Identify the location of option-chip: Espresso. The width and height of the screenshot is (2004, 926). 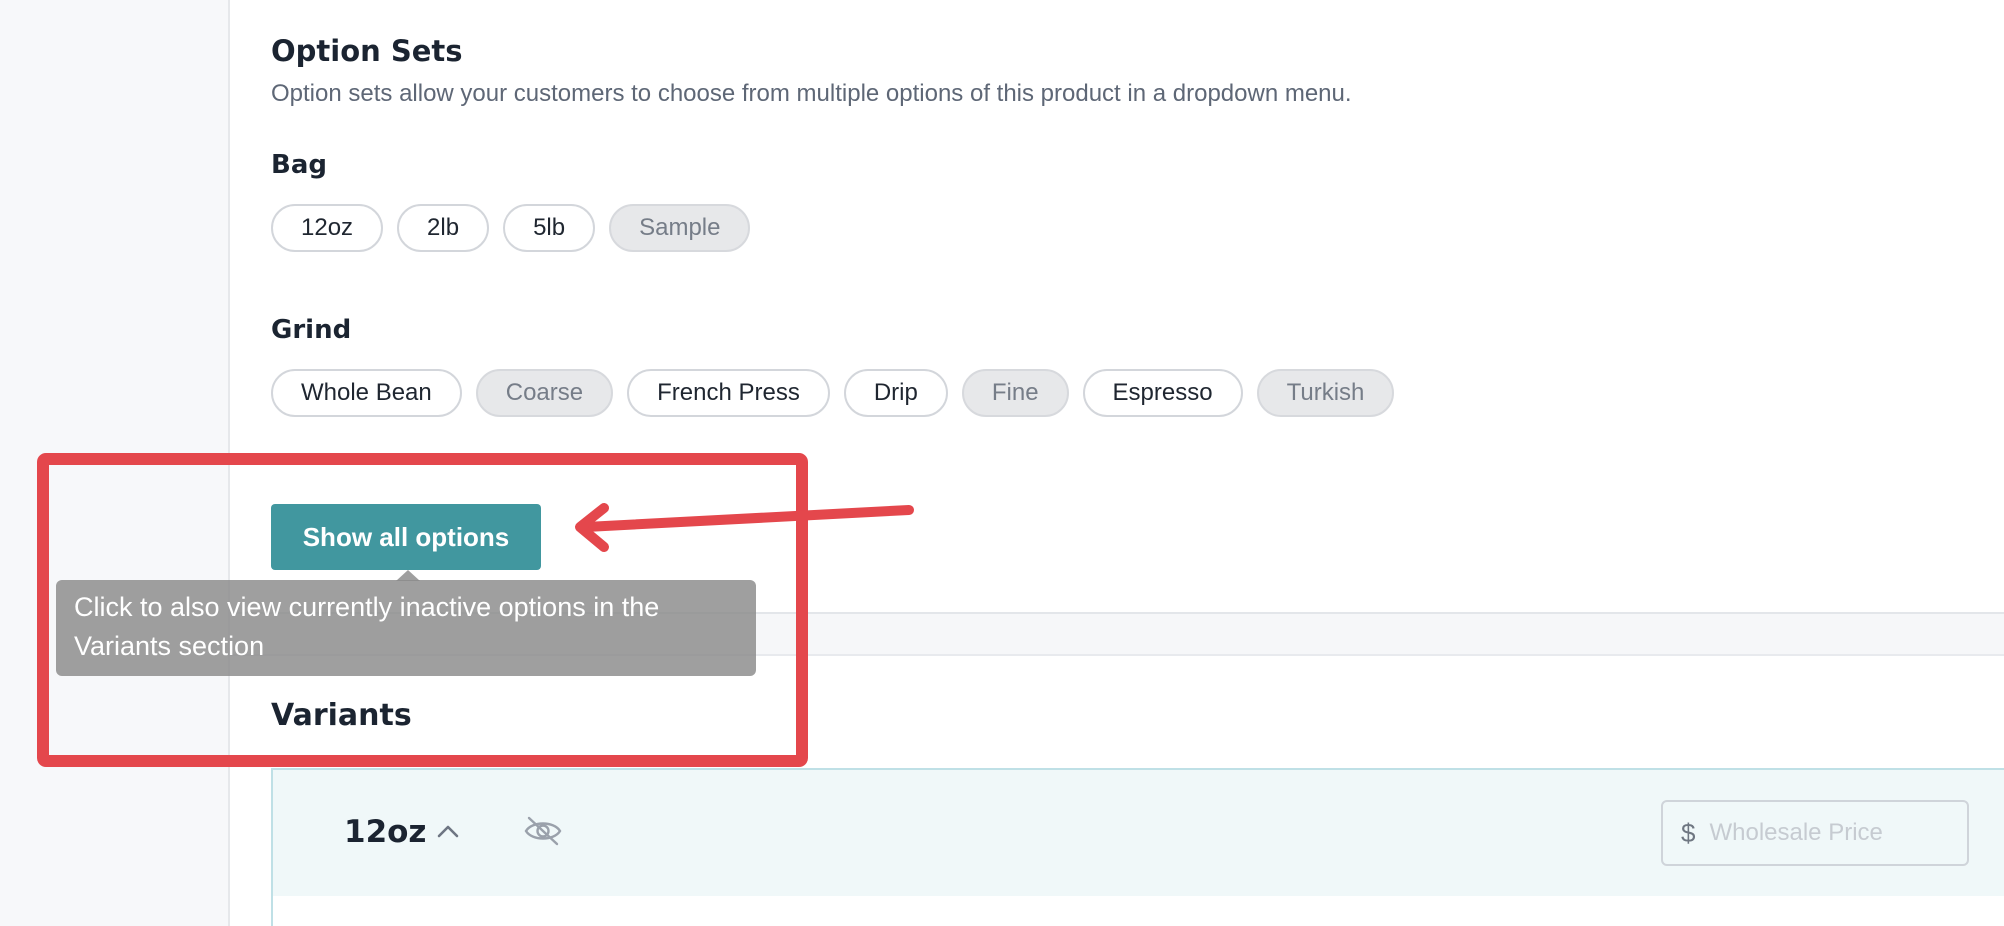
(1162, 393).